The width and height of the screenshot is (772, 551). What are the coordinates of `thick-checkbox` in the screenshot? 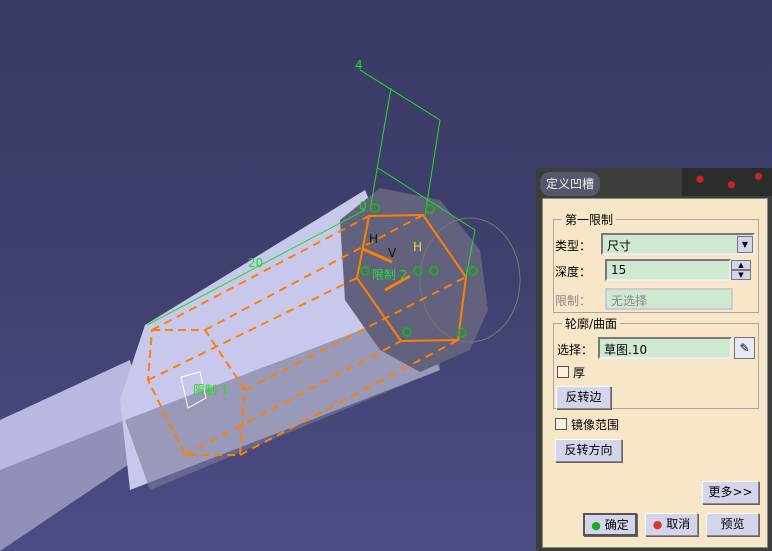 It's located at (563, 372).